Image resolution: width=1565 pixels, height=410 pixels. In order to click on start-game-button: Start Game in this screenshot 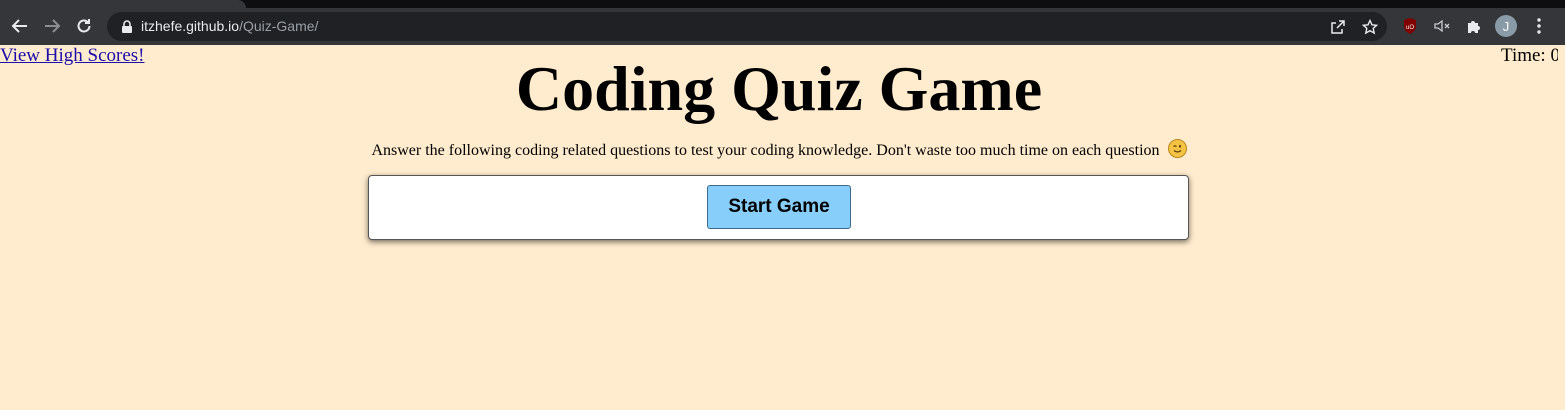, I will do `click(779, 207)`.